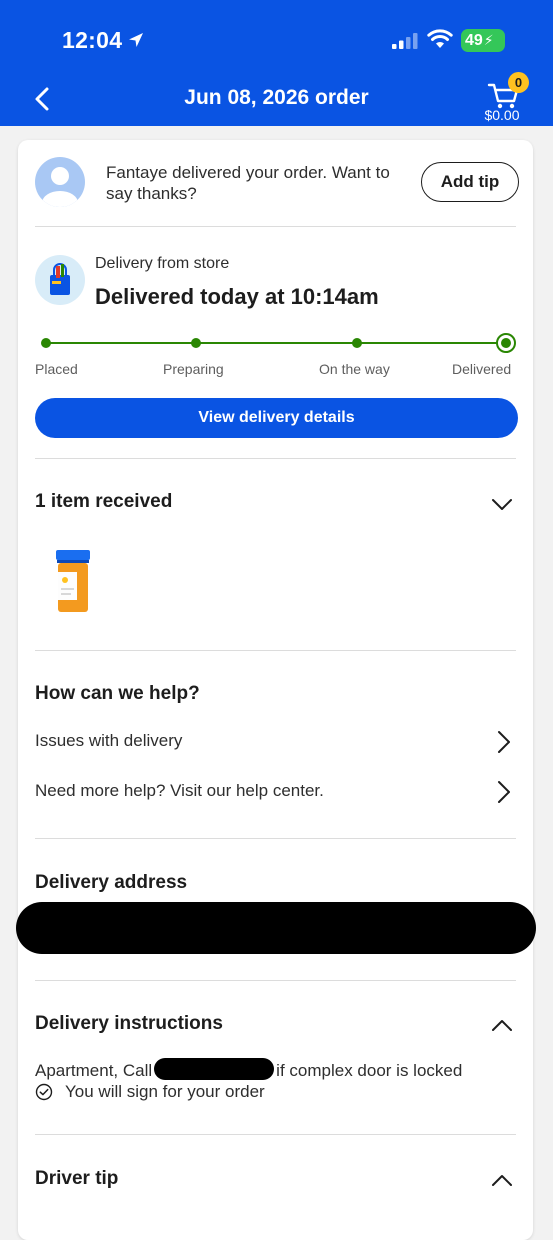 The height and width of the screenshot is (1240, 553). What do you see at coordinates (129, 1024) in the screenshot?
I see `delivery-instructions-title: Delivery instructions` at bounding box center [129, 1024].